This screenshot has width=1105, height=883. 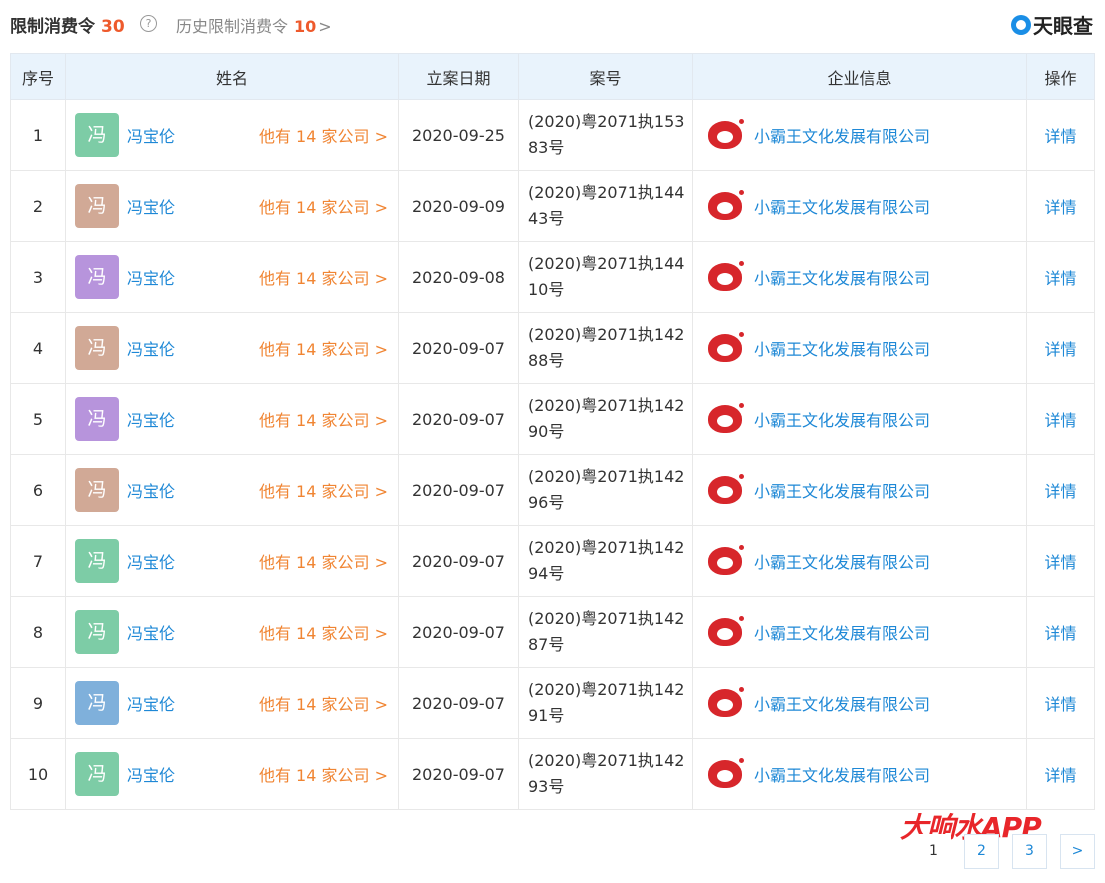 I want to click on header: 限制消费令 30 ? 历史限制消费令 10 > 天眼查, so click(x=552, y=24).